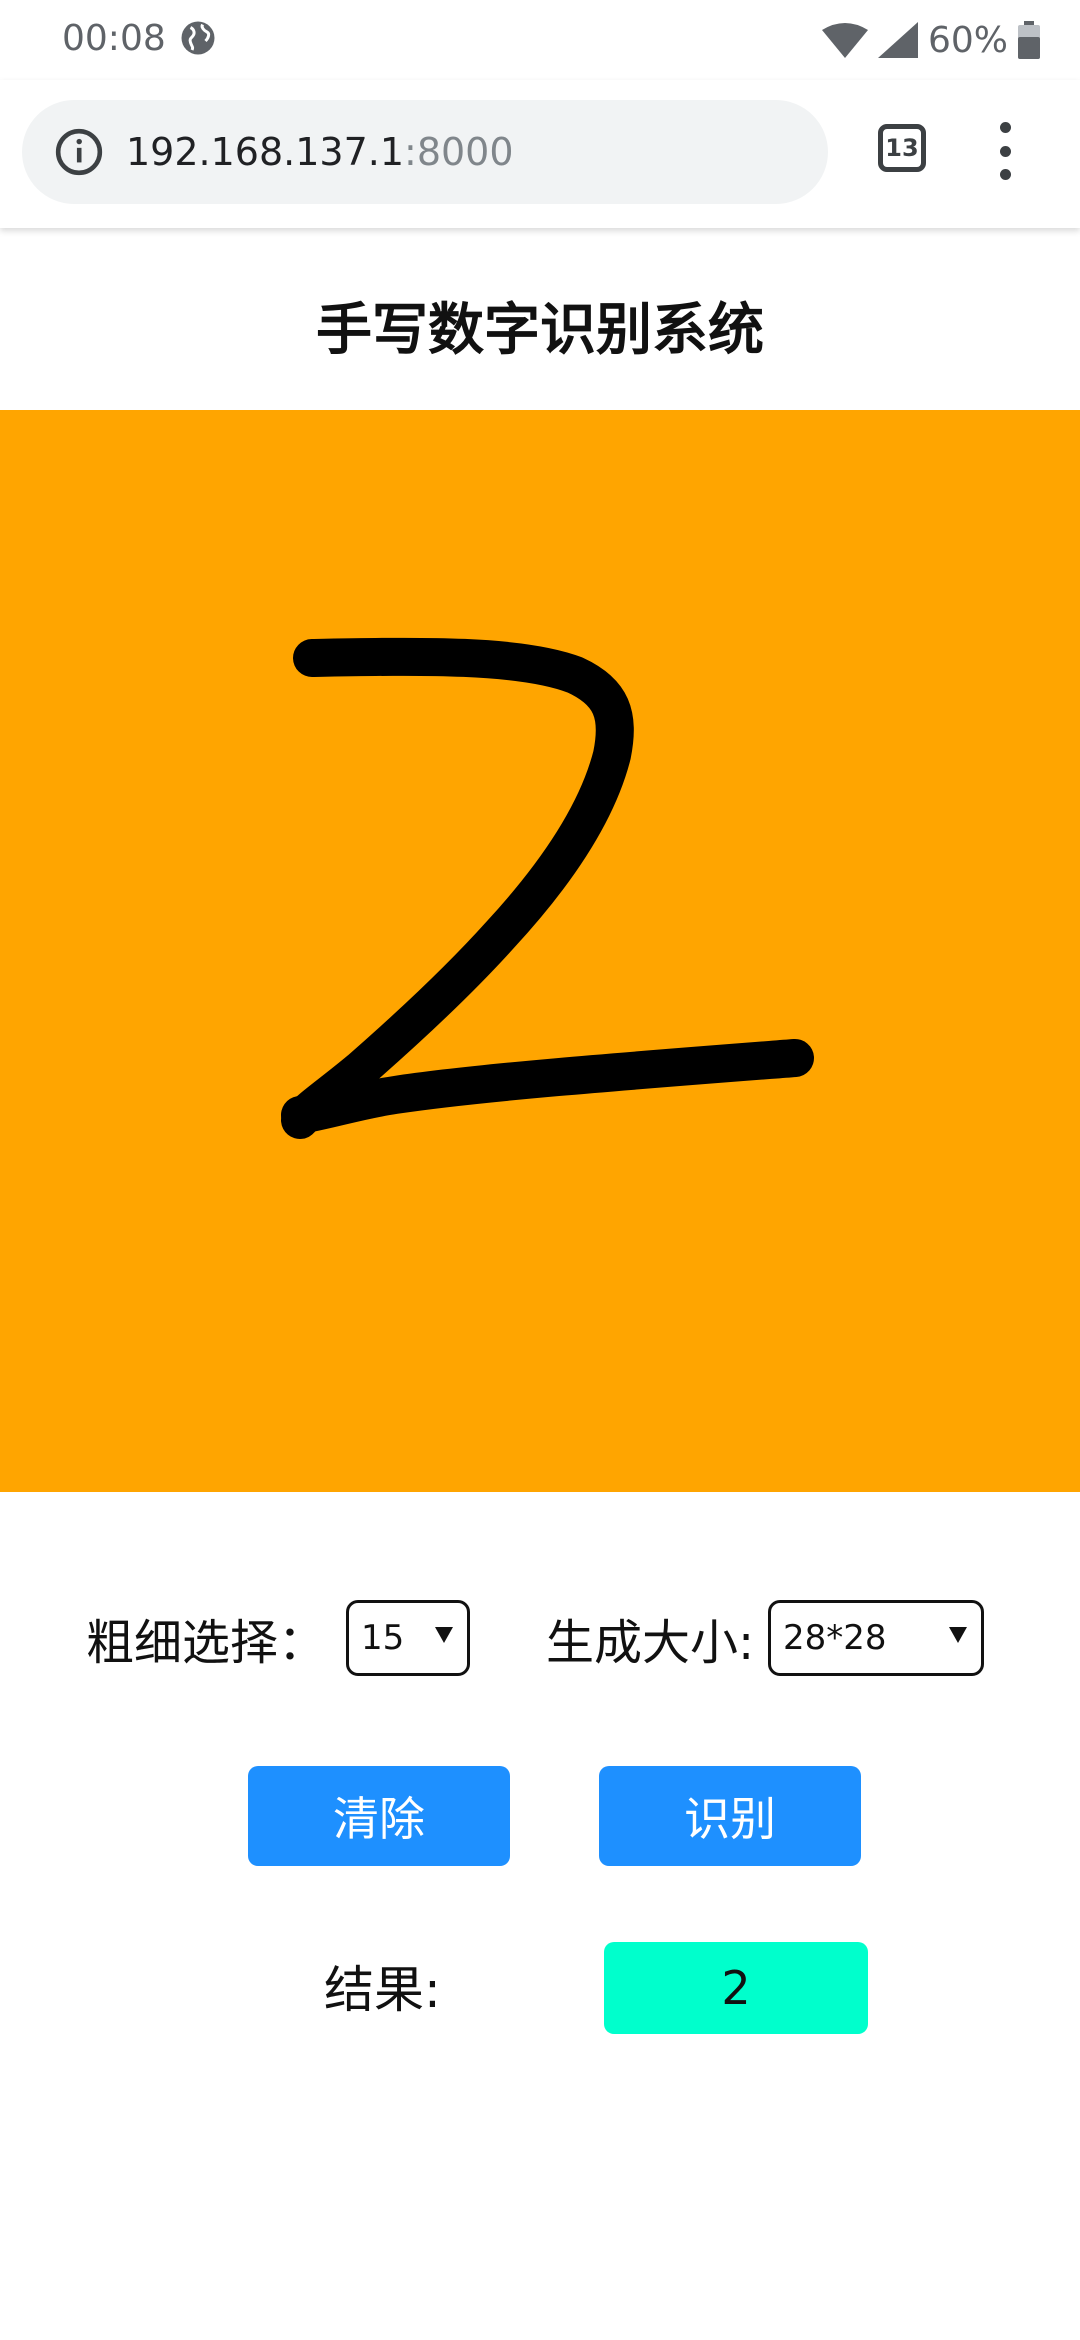 Image resolution: width=1080 pixels, height=2340 pixels. Describe the element at coordinates (1005, 151) in the screenshot. I see `overflow-menu-icon` at that location.